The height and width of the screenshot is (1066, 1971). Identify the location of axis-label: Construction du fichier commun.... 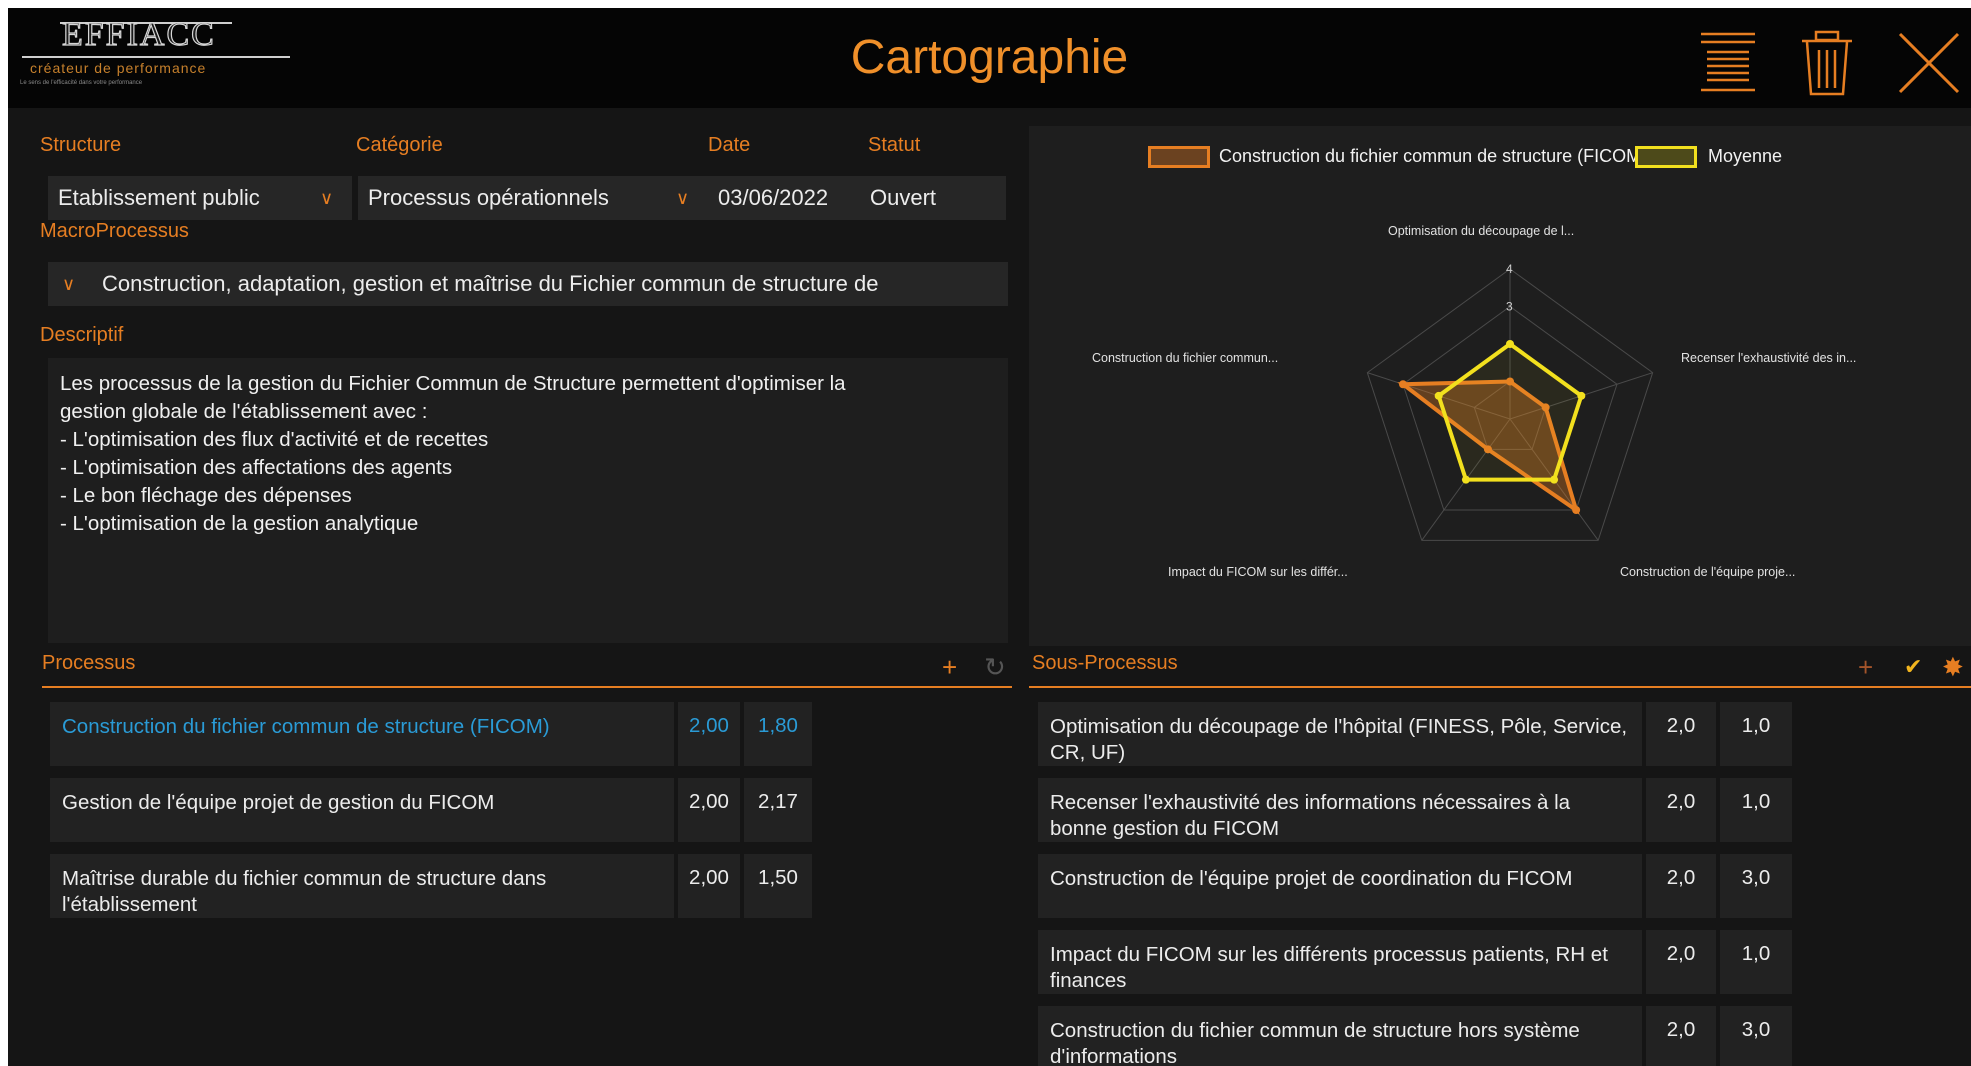
(1185, 358).